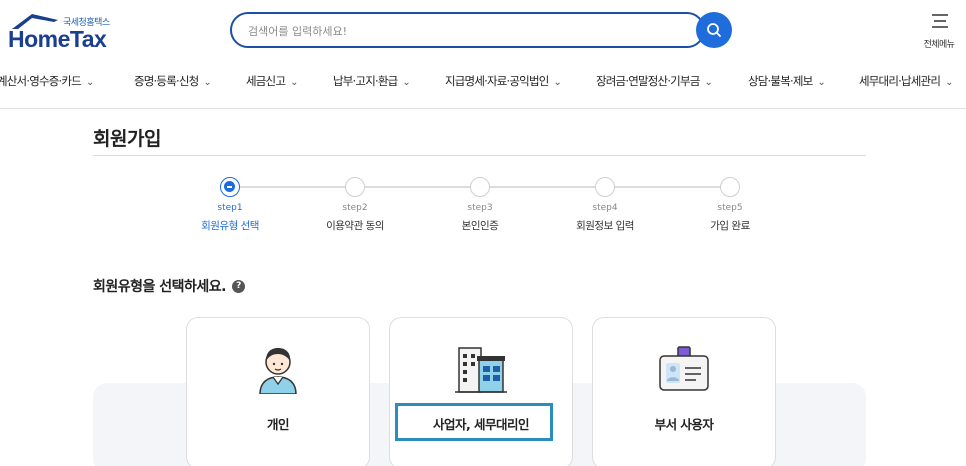 This screenshot has height=466, width=966. I want to click on nav-label: 상담·불복·제보, so click(780, 81).